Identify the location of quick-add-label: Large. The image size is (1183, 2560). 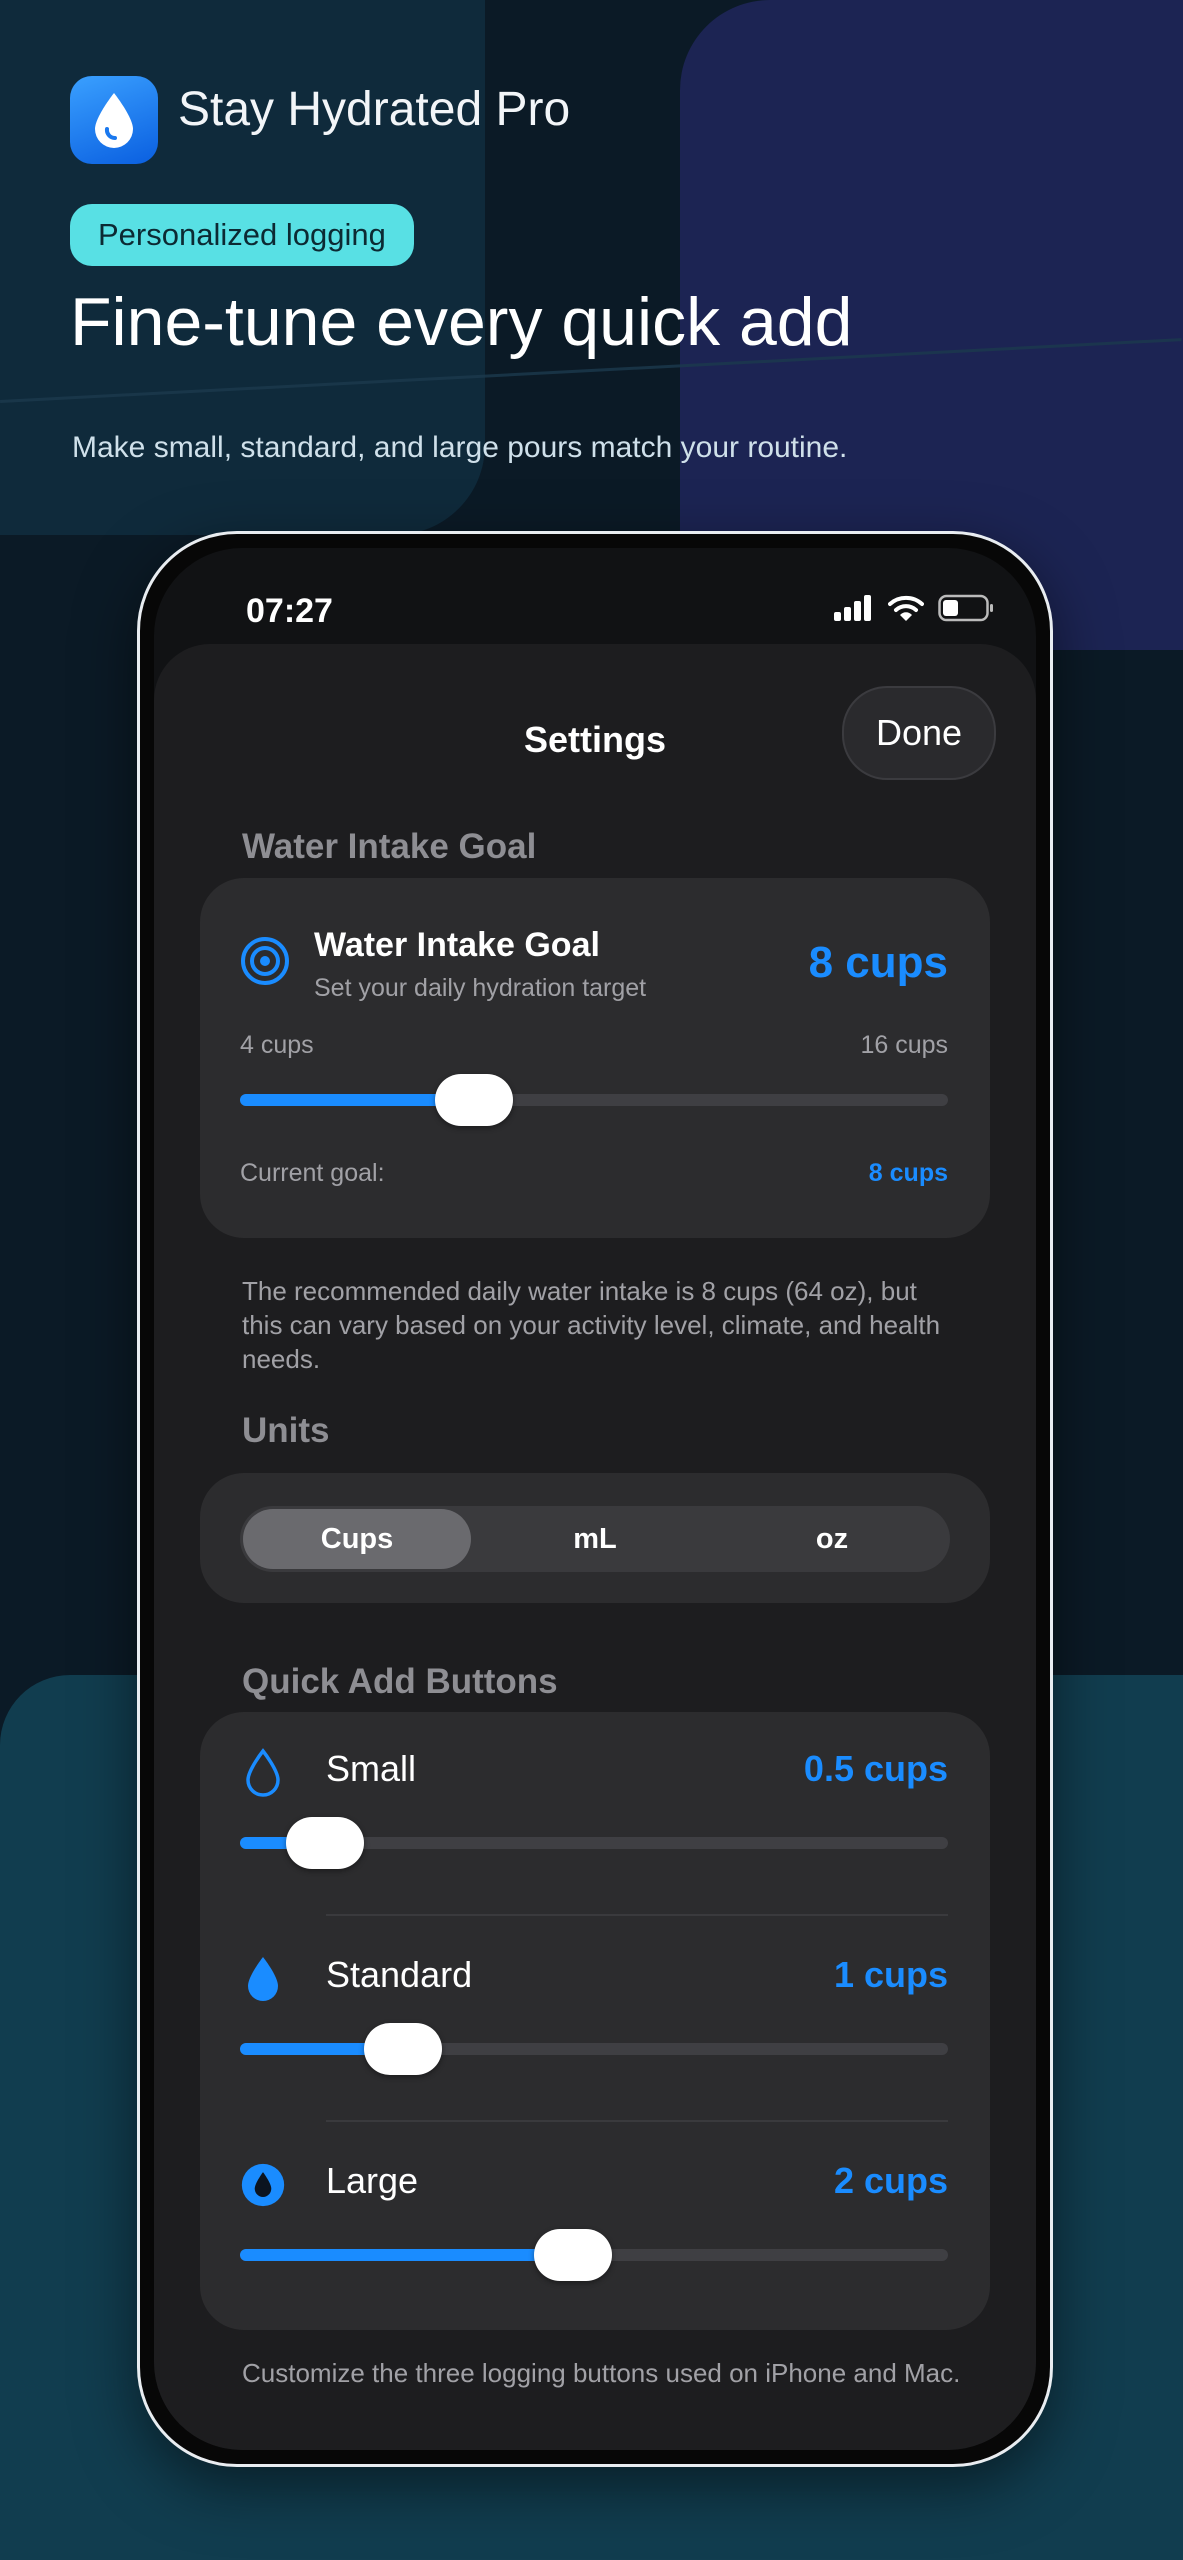
(372, 2180).